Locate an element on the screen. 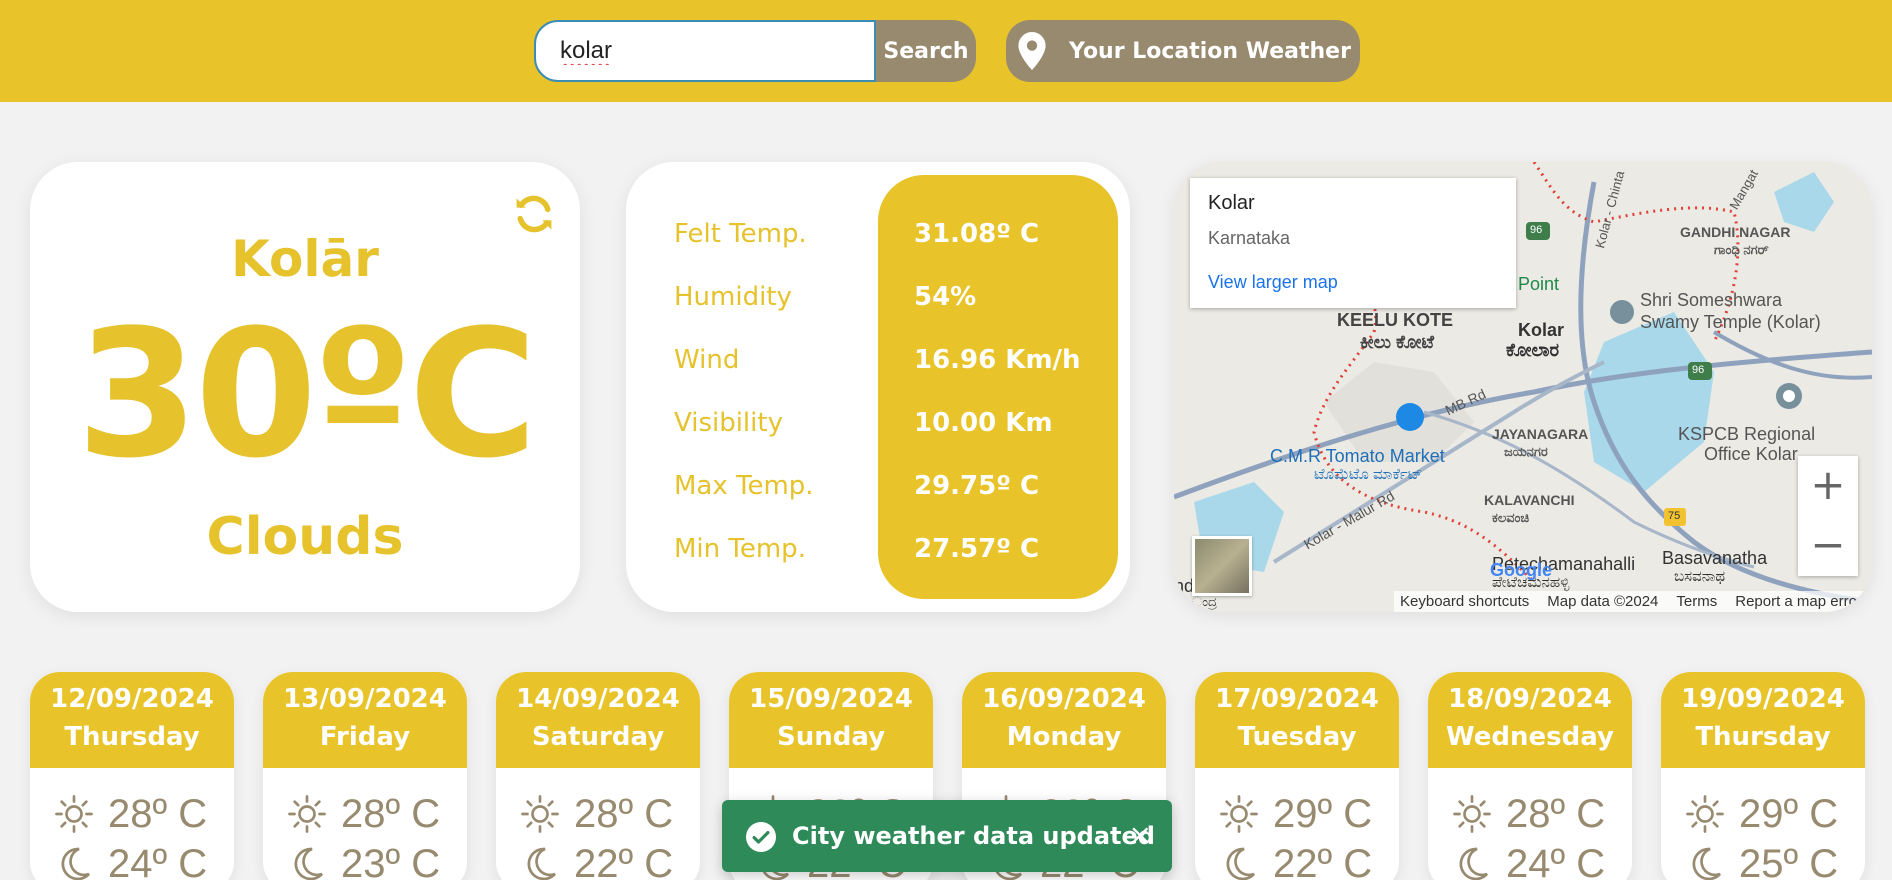 The height and width of the screenshot is (880, 1892). forecast-card: 13/09/2024 Friday 28º C 23º C is located at coordinates (365, 776).